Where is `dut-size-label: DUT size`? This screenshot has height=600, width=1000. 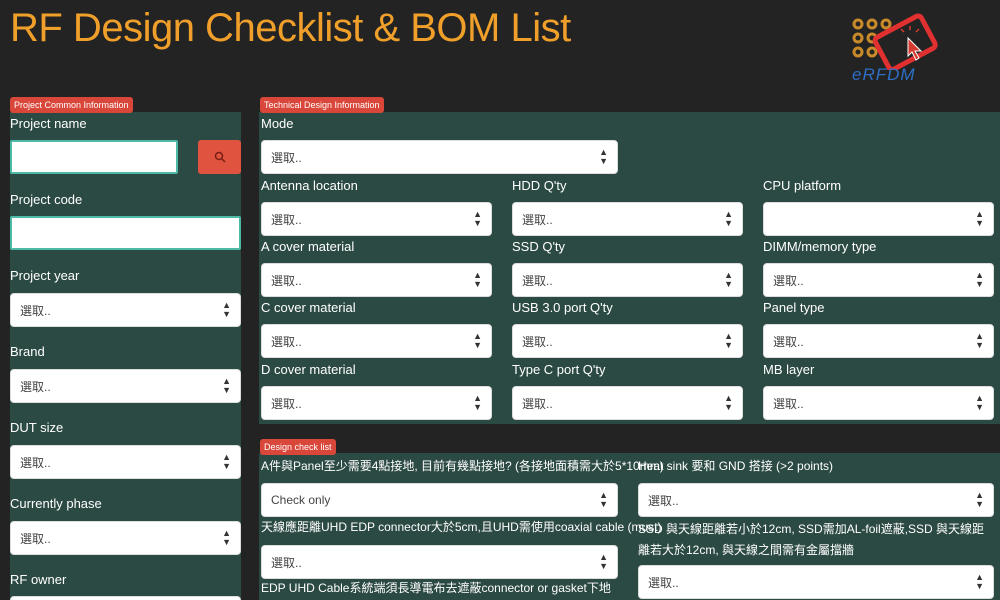 dut-size-label: DUT size is located at coordinates (37, 427).